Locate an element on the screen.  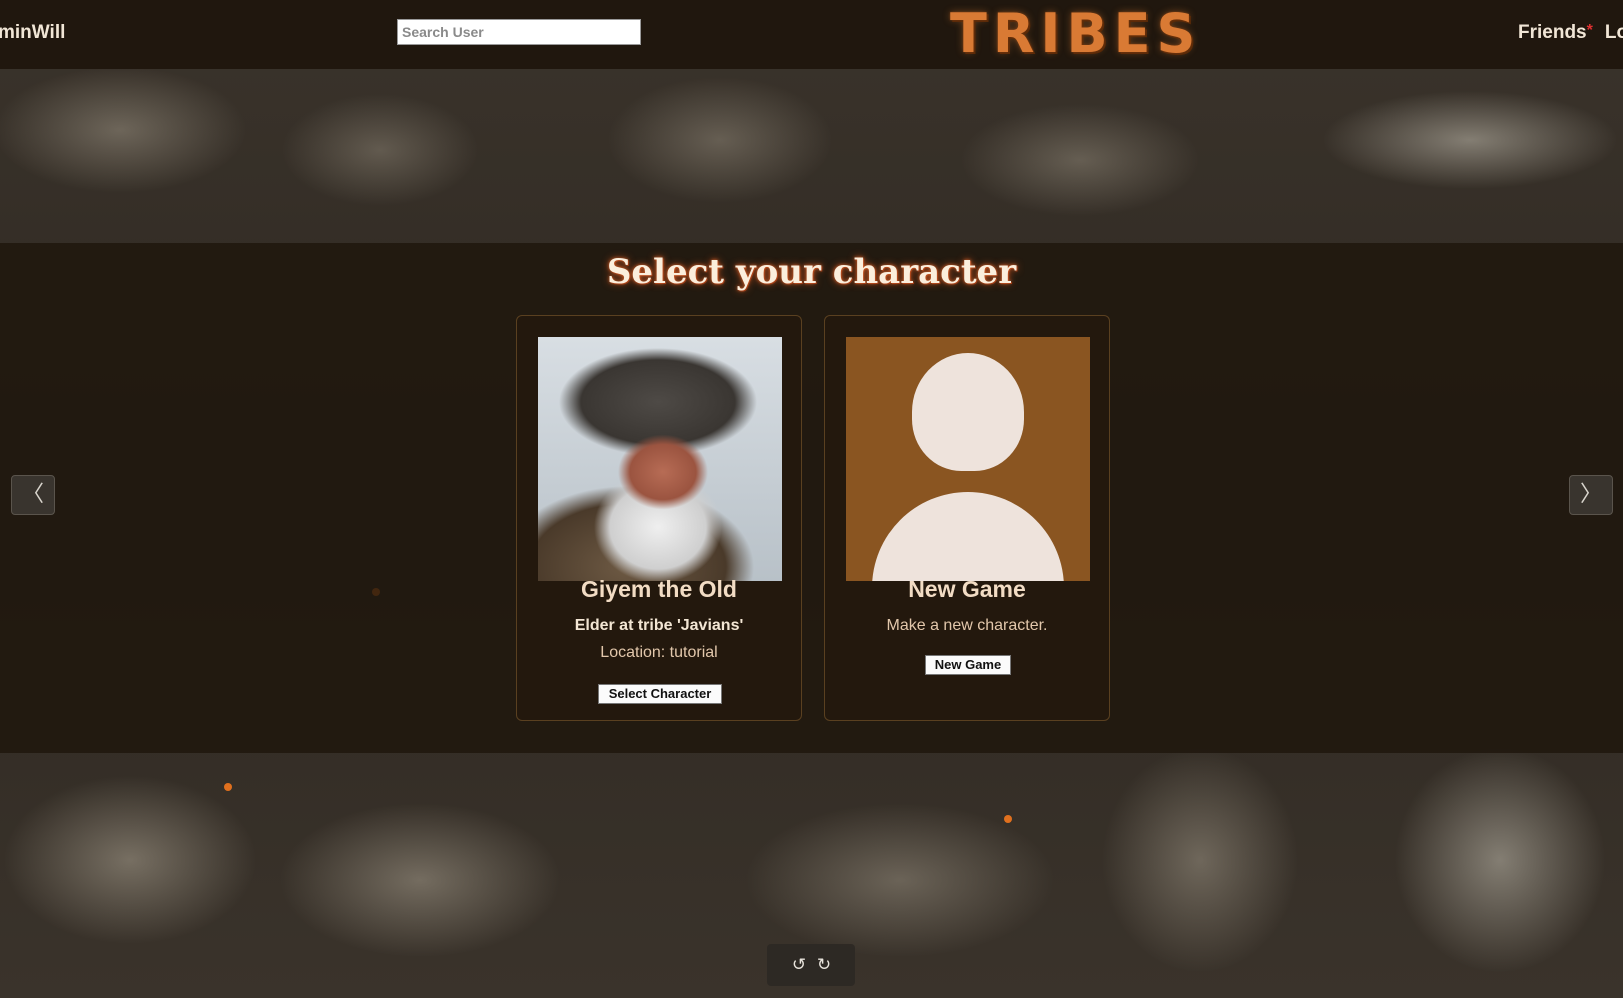
new-game-description: Make a new character. is located at coordinates (967, 625).